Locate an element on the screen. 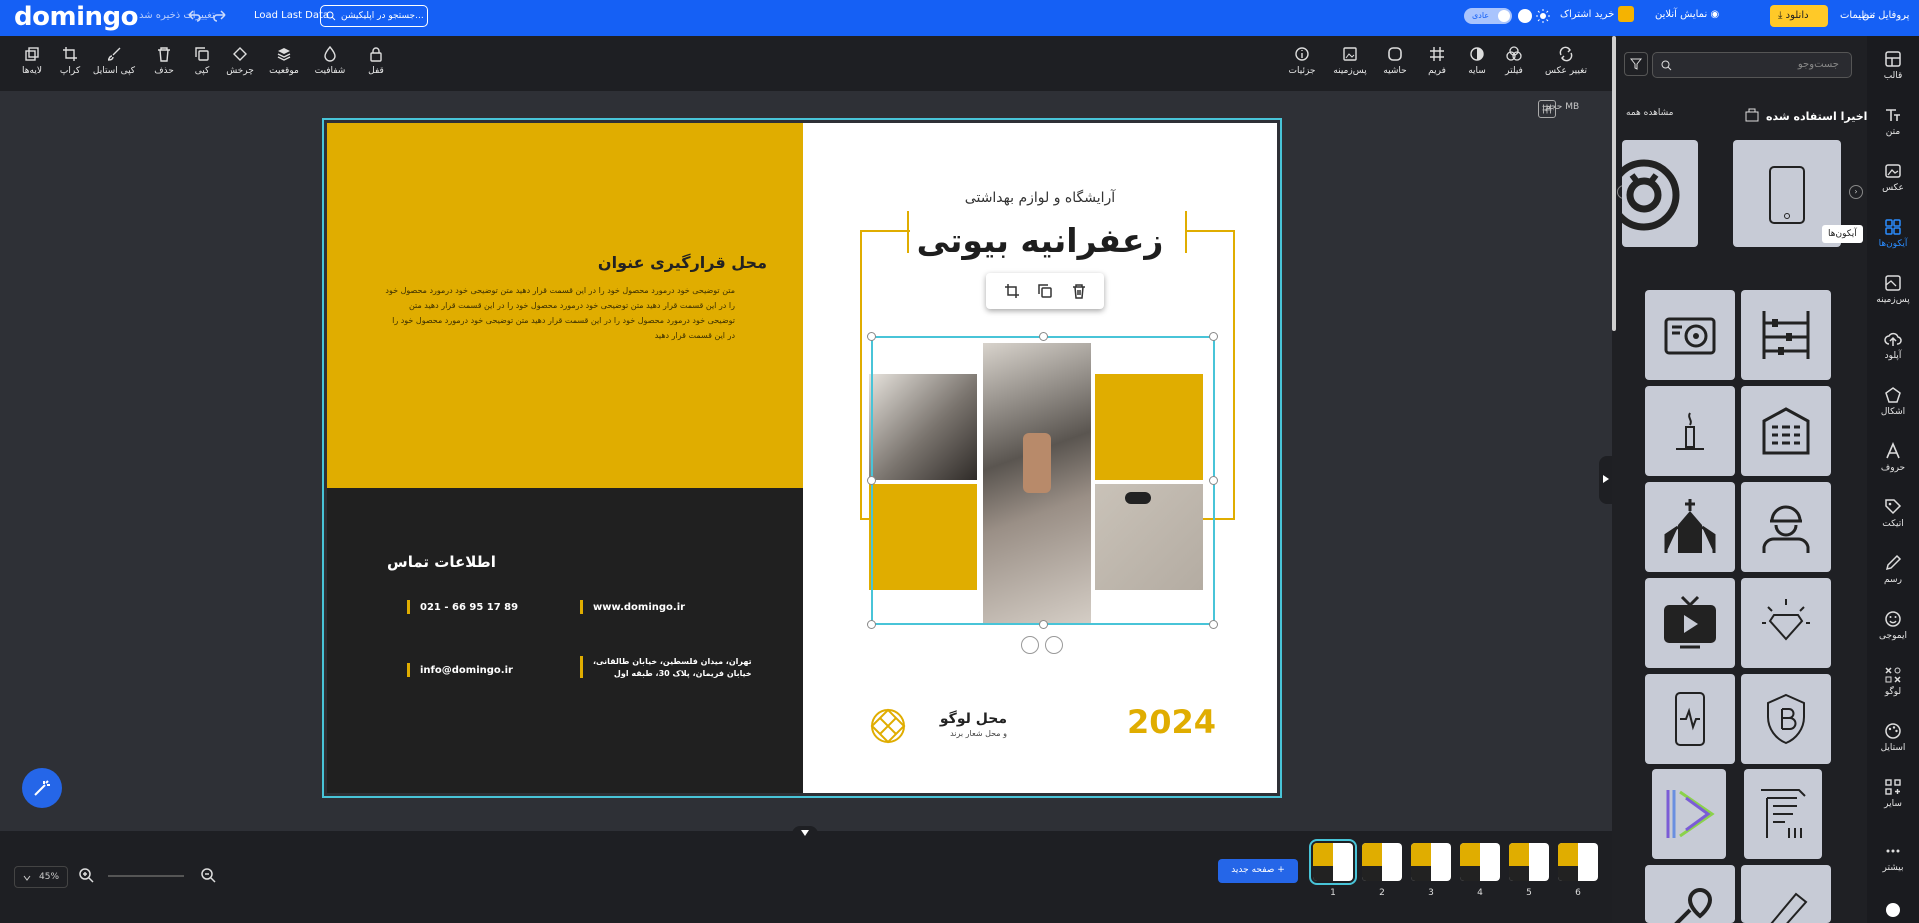 This screenshot has width=1919, height=923. zoom-select: 45% is located at coordinates (41, 877).